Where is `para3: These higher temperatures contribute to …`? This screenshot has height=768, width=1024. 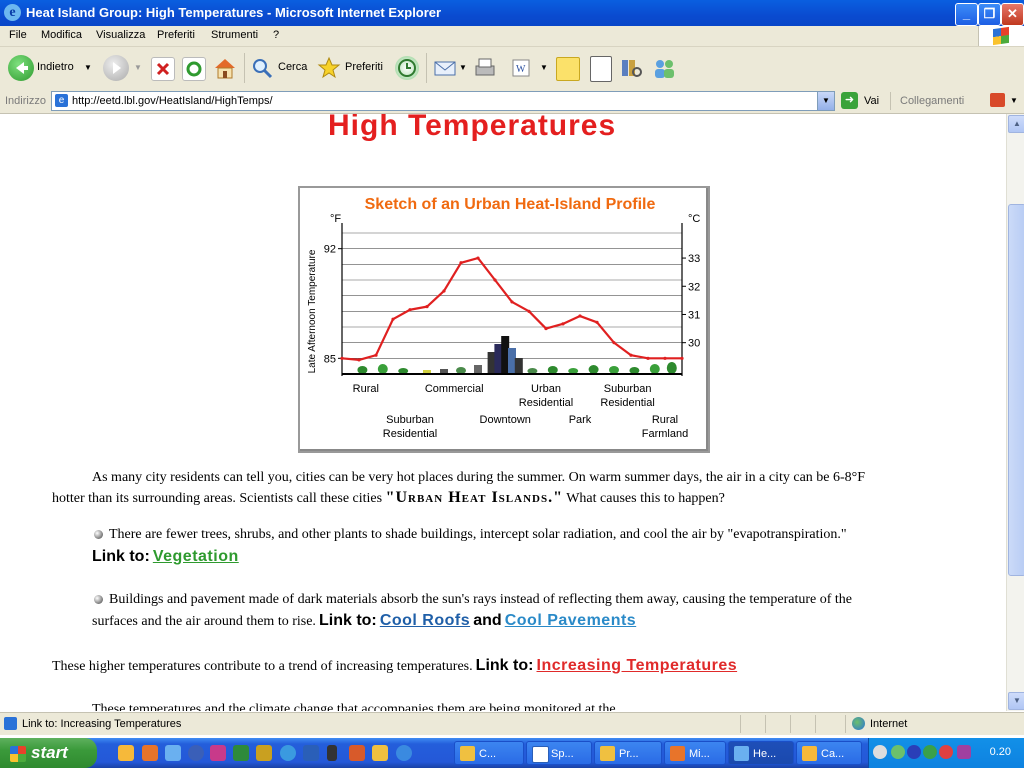
para3: These higher temperatures contribute to … is located at coordinates (394, 666).